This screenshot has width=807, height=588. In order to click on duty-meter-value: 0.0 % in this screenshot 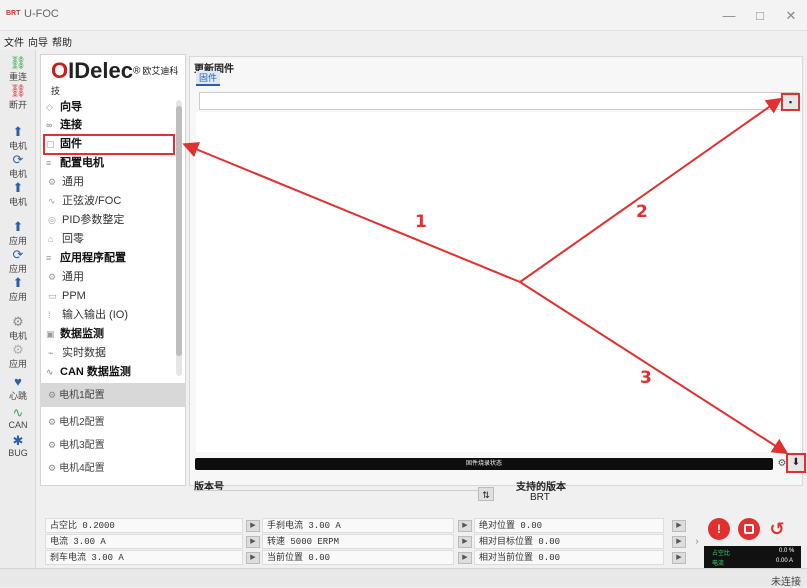, I will do `click(787, 551)`.